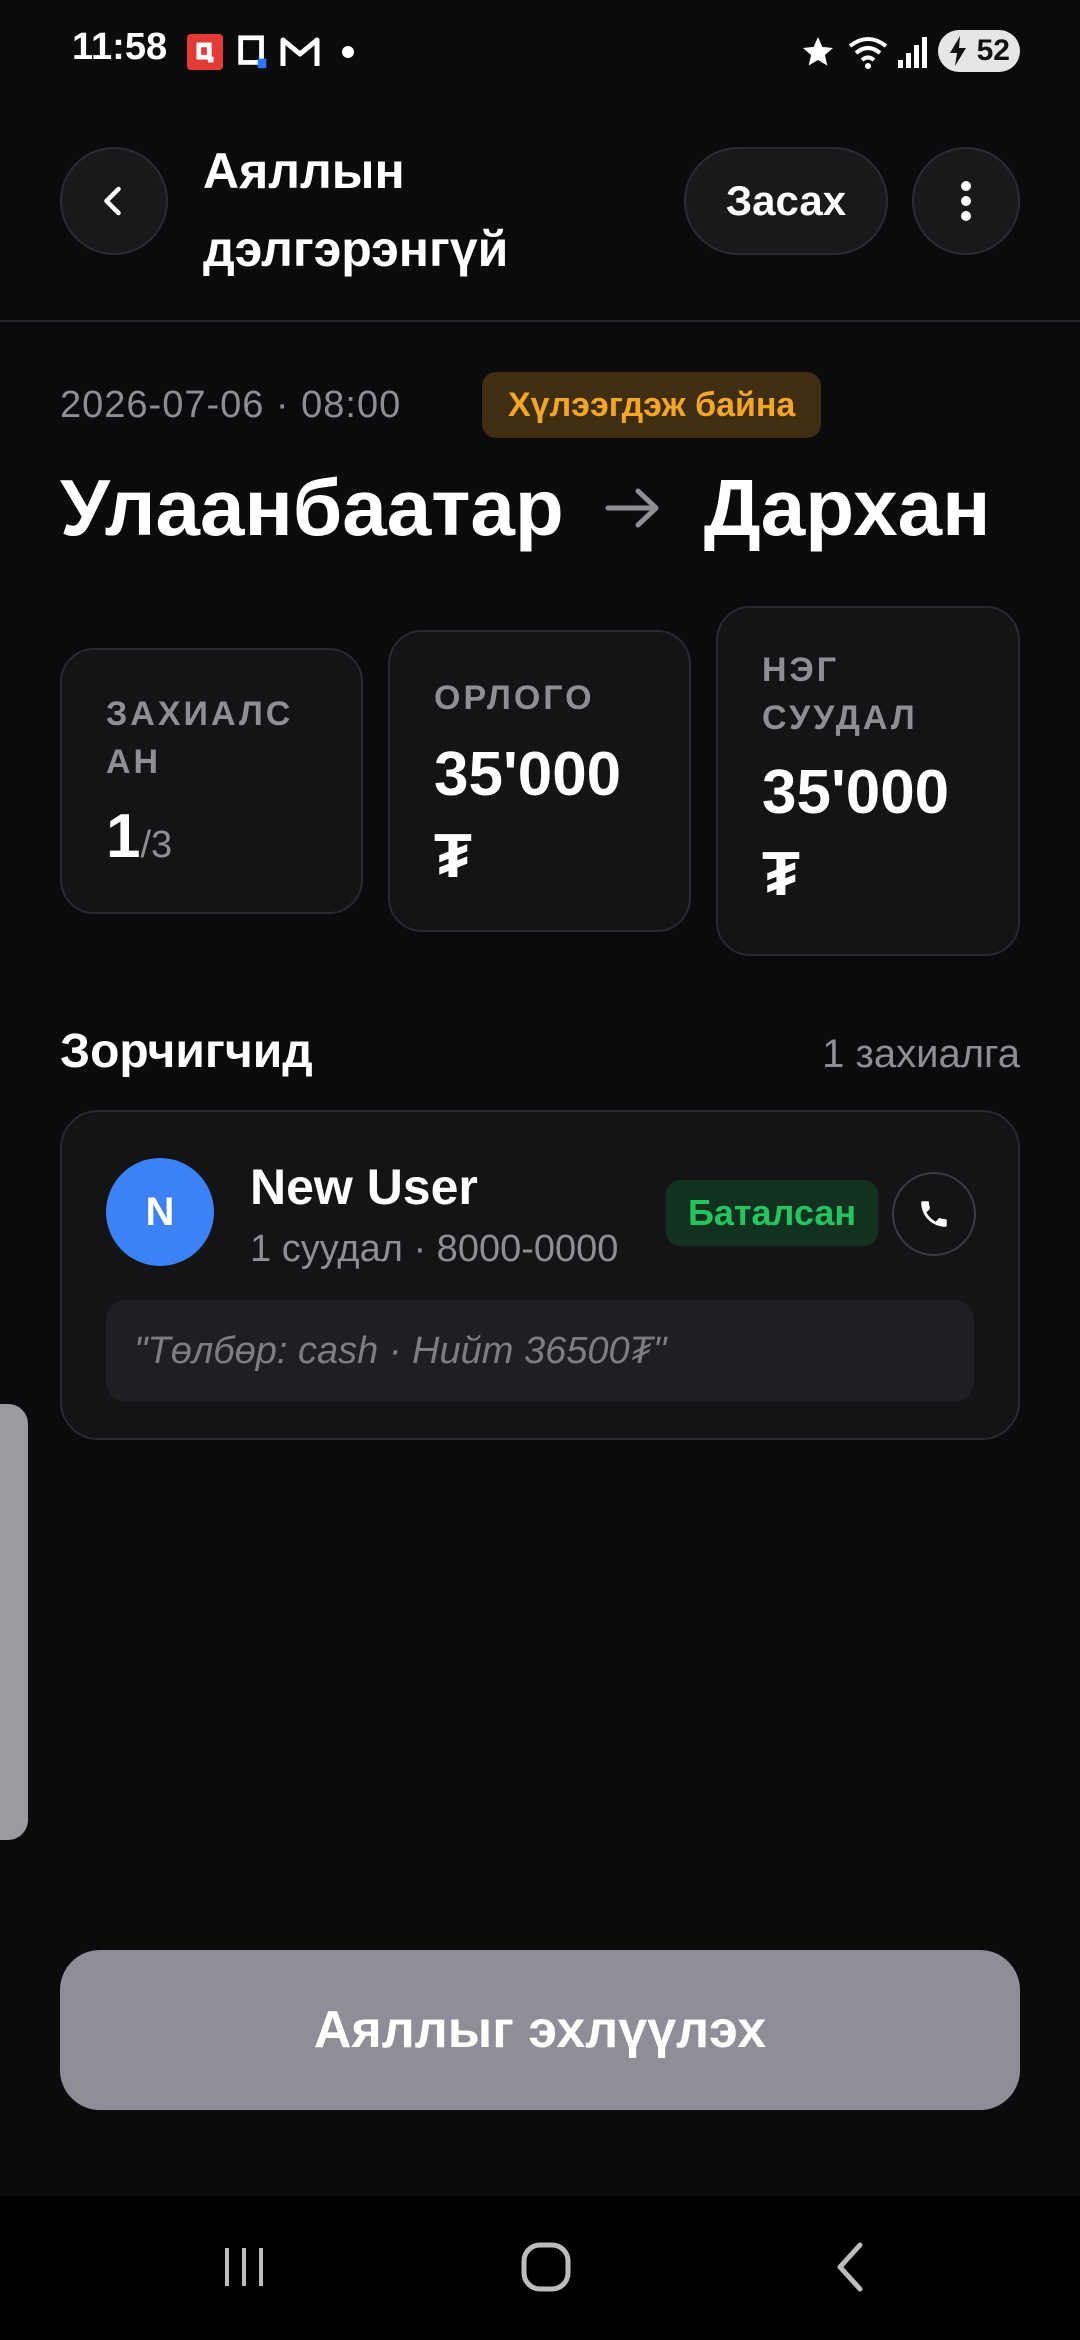 The image size is (1080, 2340). Describe the element at coordinates (14, 1622) in the screenshot. I see `edge-panel-handle` at that location.